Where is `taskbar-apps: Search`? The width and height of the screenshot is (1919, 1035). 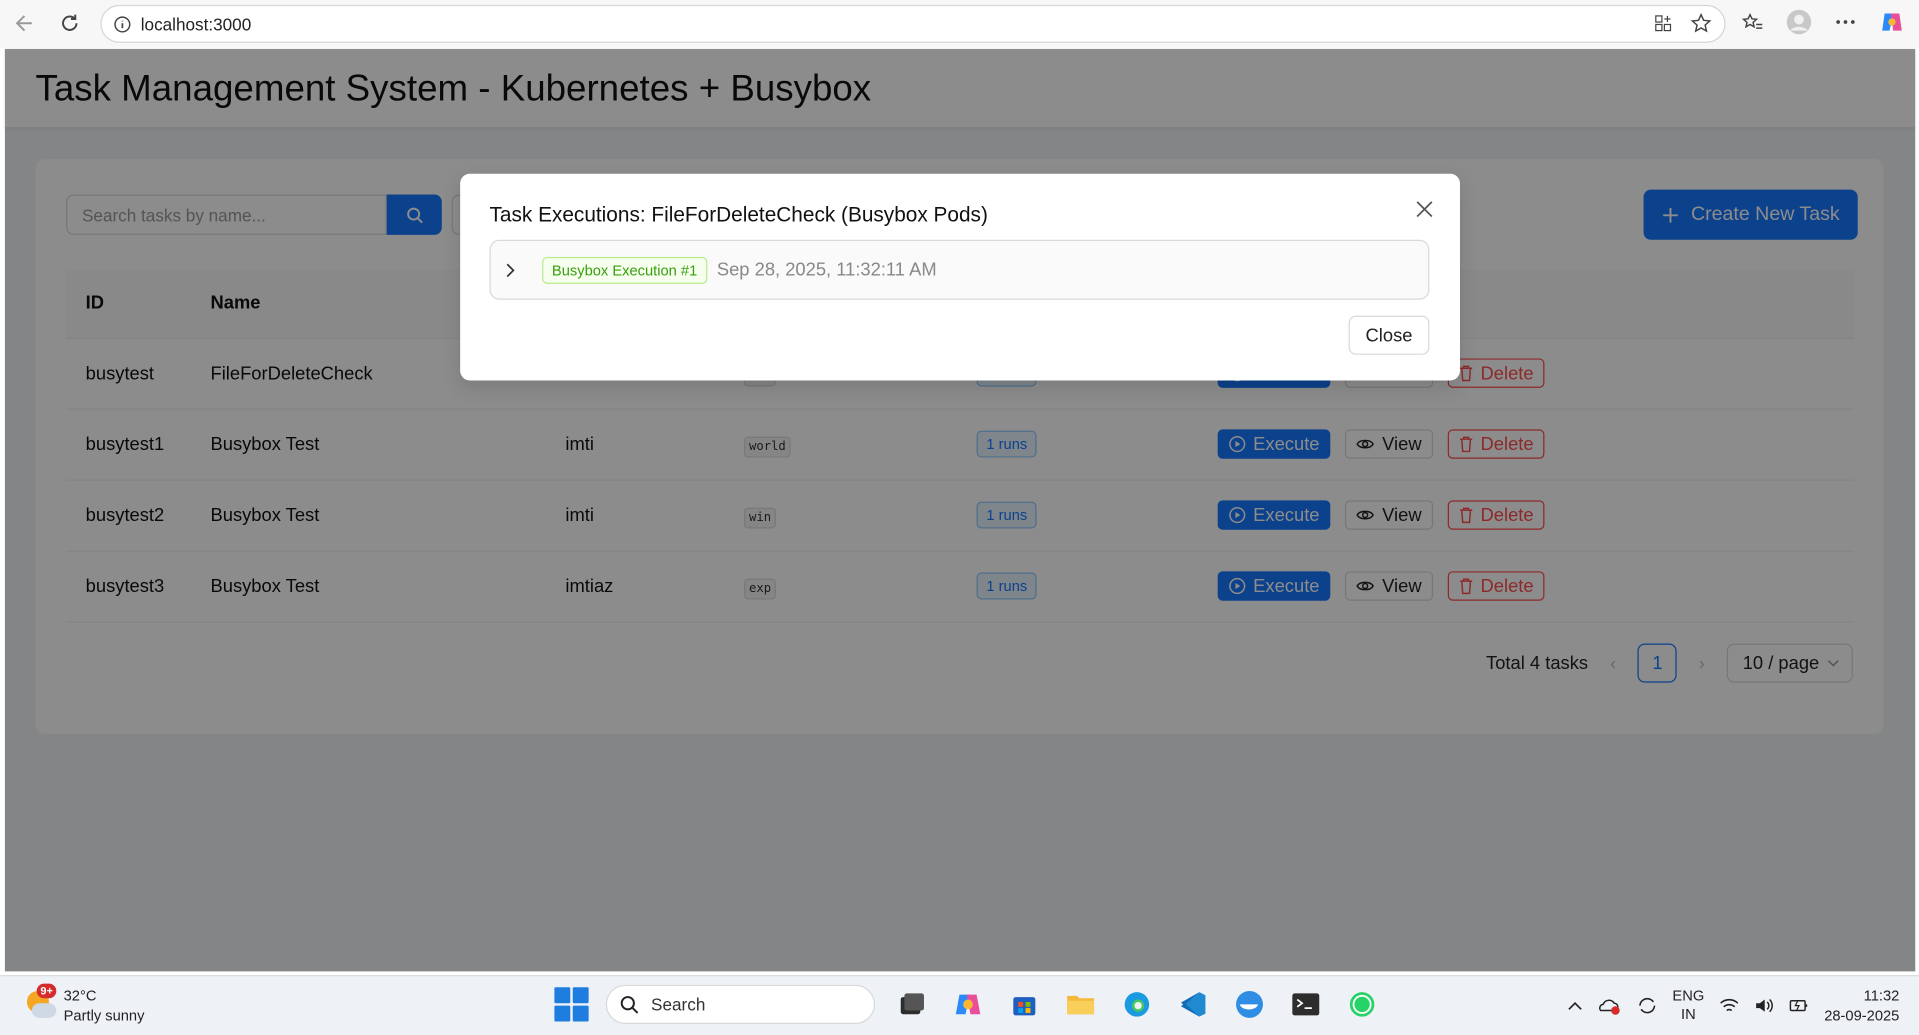 taskbar-apps: Search is located at coordinates (968, 1004).